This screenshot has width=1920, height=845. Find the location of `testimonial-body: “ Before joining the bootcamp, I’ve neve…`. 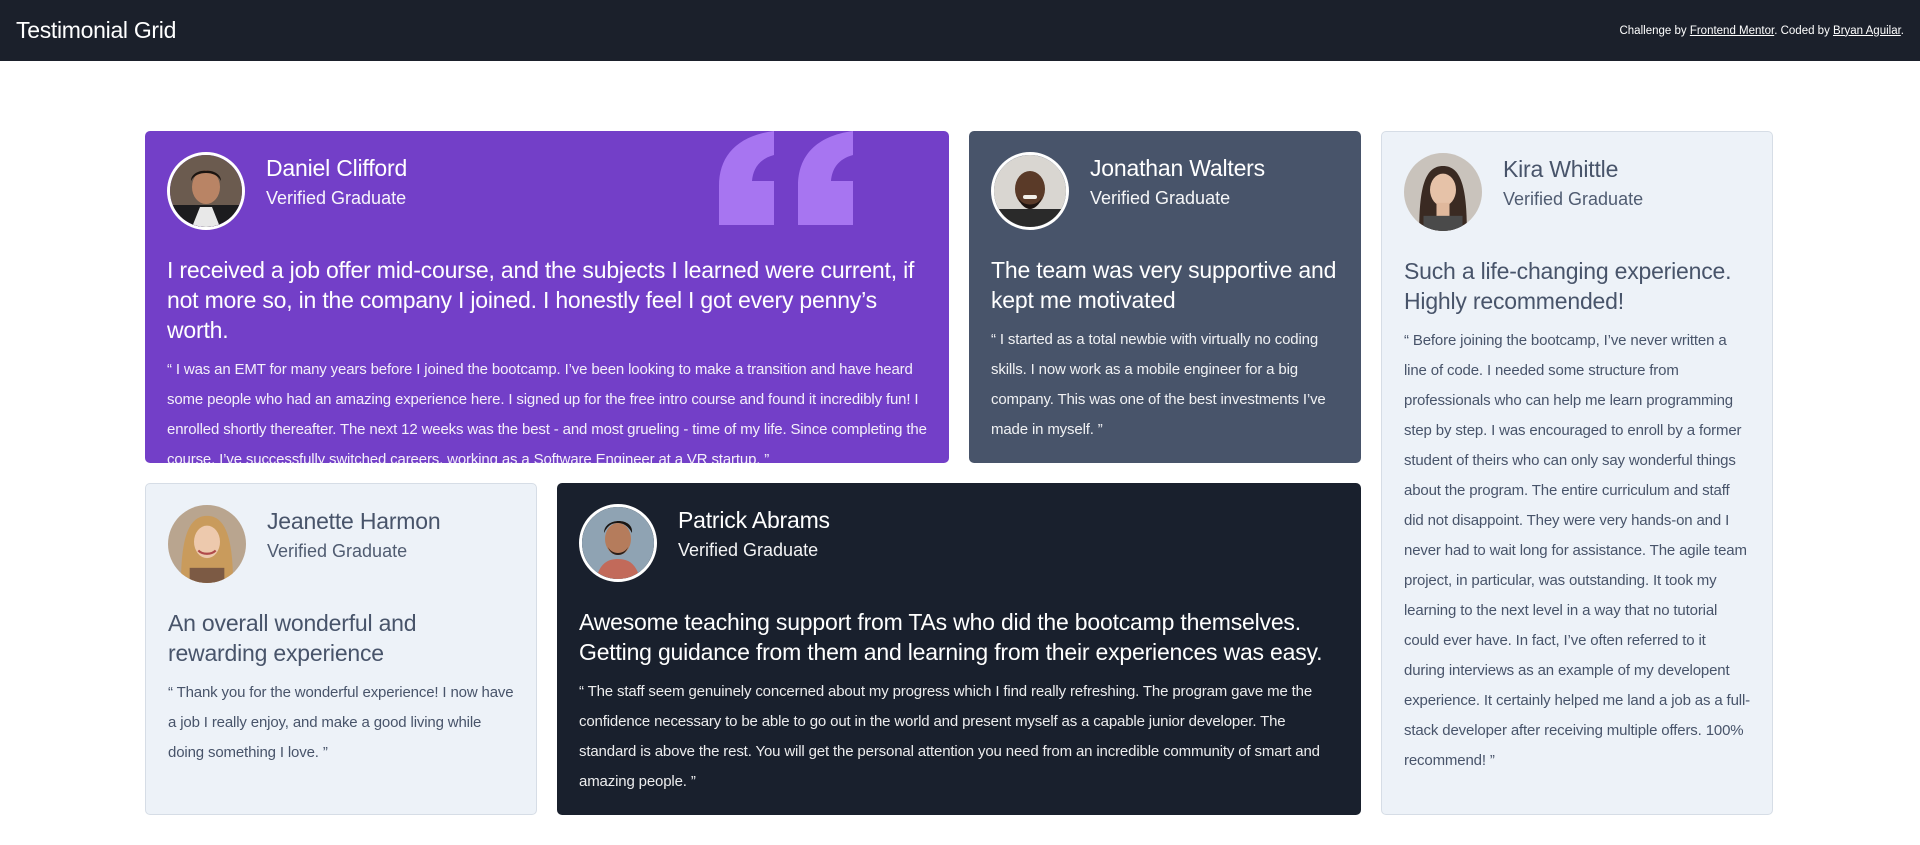

testimonial-body: “ Before joining the bootcamp, I’ve neve… is located at coordinates (1577, 550).